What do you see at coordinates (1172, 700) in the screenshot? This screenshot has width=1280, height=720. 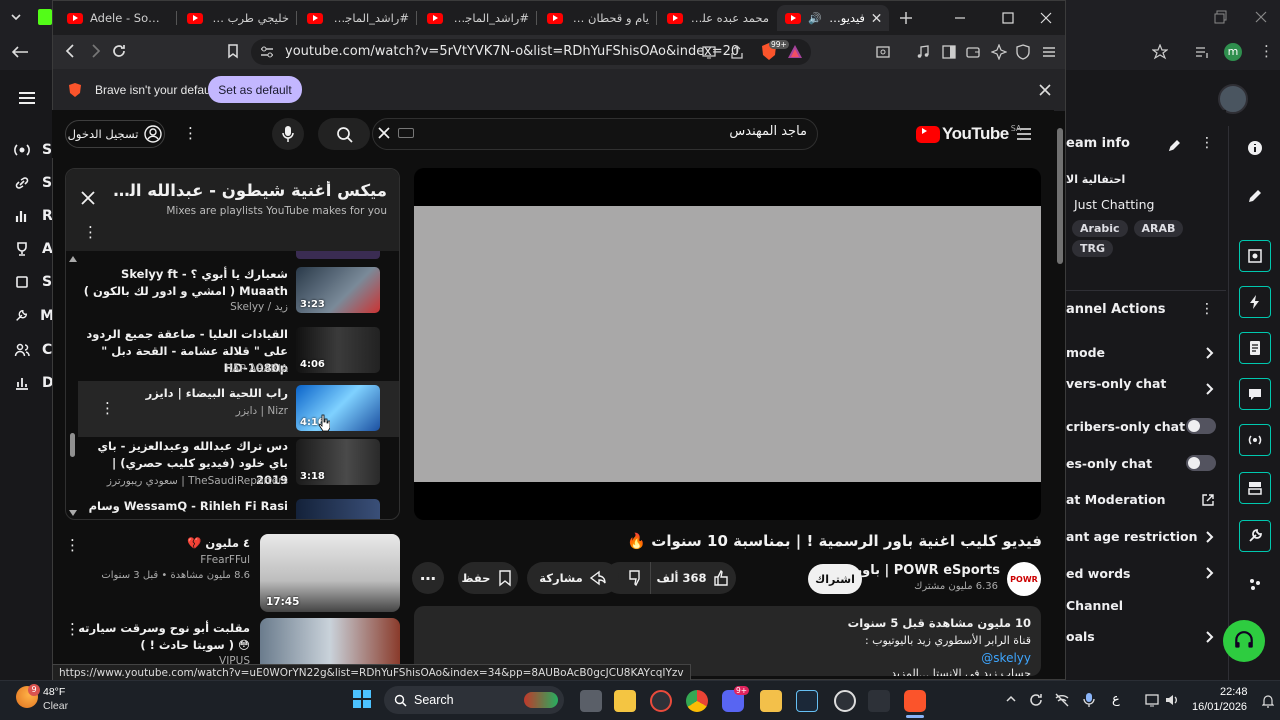 I see `volume-icon` at bounding box center [1172, 700].